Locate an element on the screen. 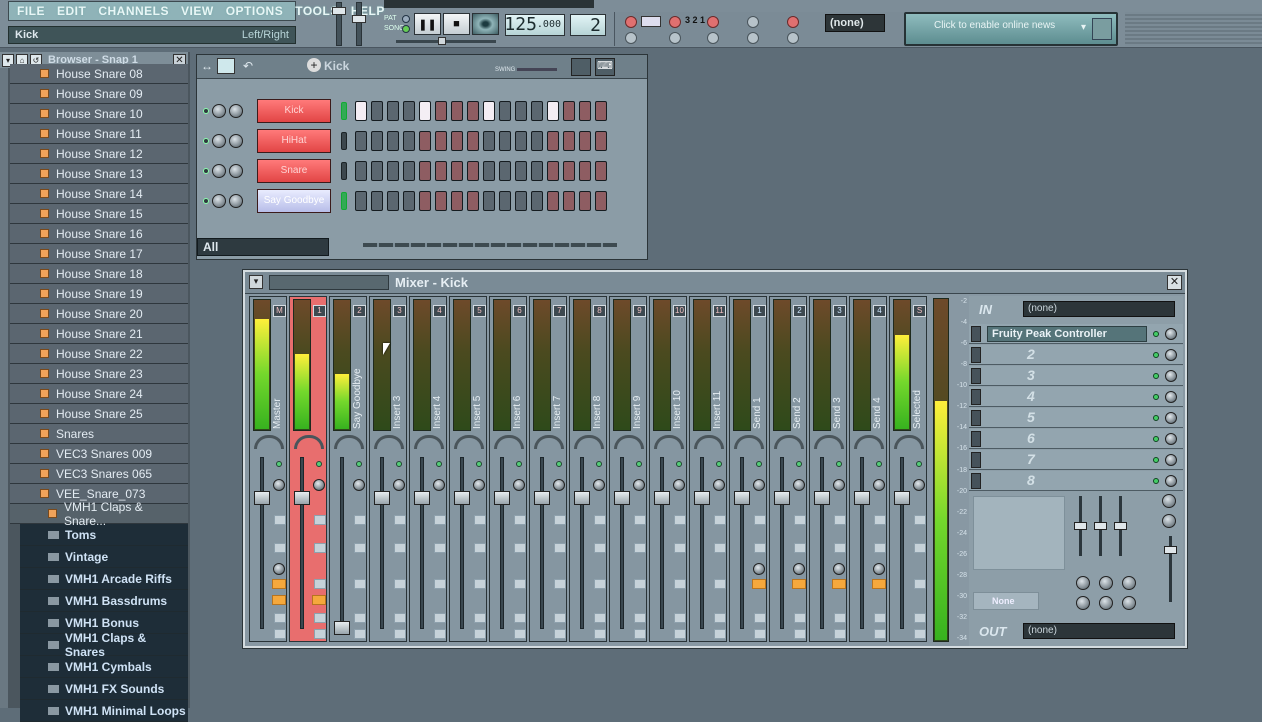 Image resolution: width=1262 pixels, height=722 pixels. blend-notes-toggle is located at coordinates (675, 38).